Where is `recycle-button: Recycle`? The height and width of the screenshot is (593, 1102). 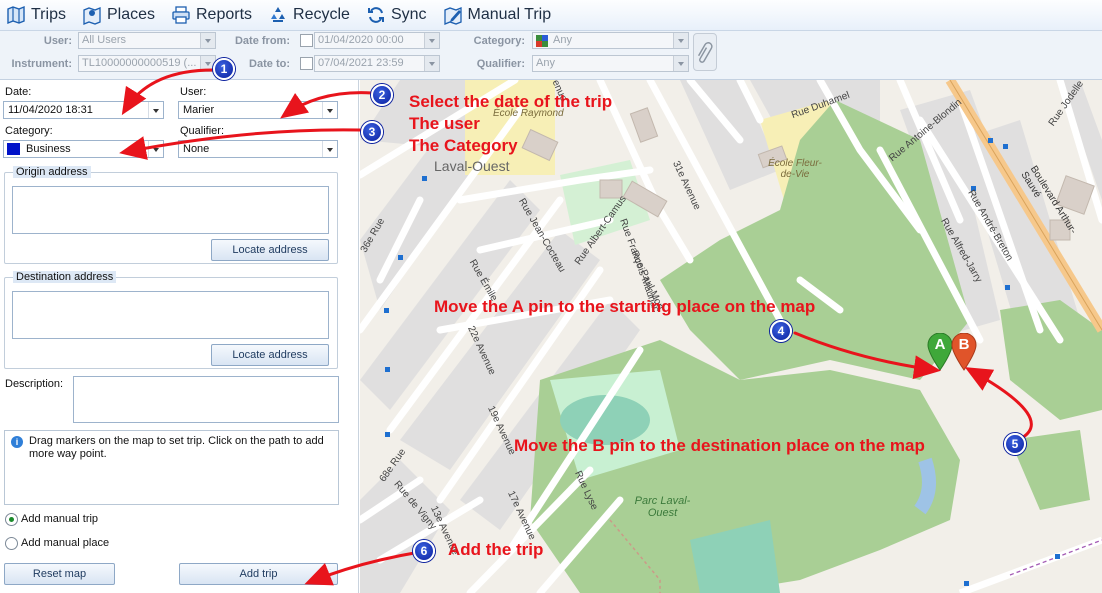
recycle-button: Recycle is located at coordinates (309, 15).